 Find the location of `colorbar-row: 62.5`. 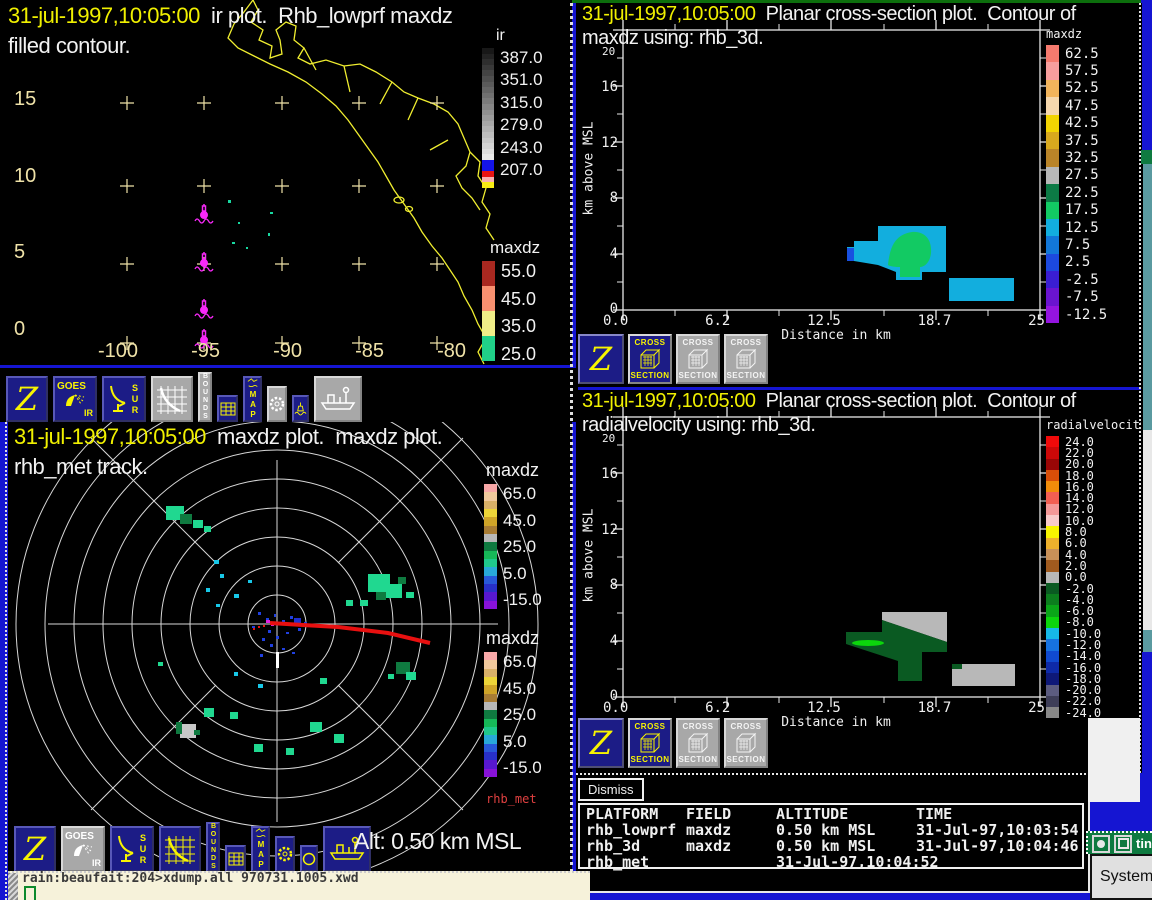

colorbar-row: 62.5 is located at coordinates (1093, 54).